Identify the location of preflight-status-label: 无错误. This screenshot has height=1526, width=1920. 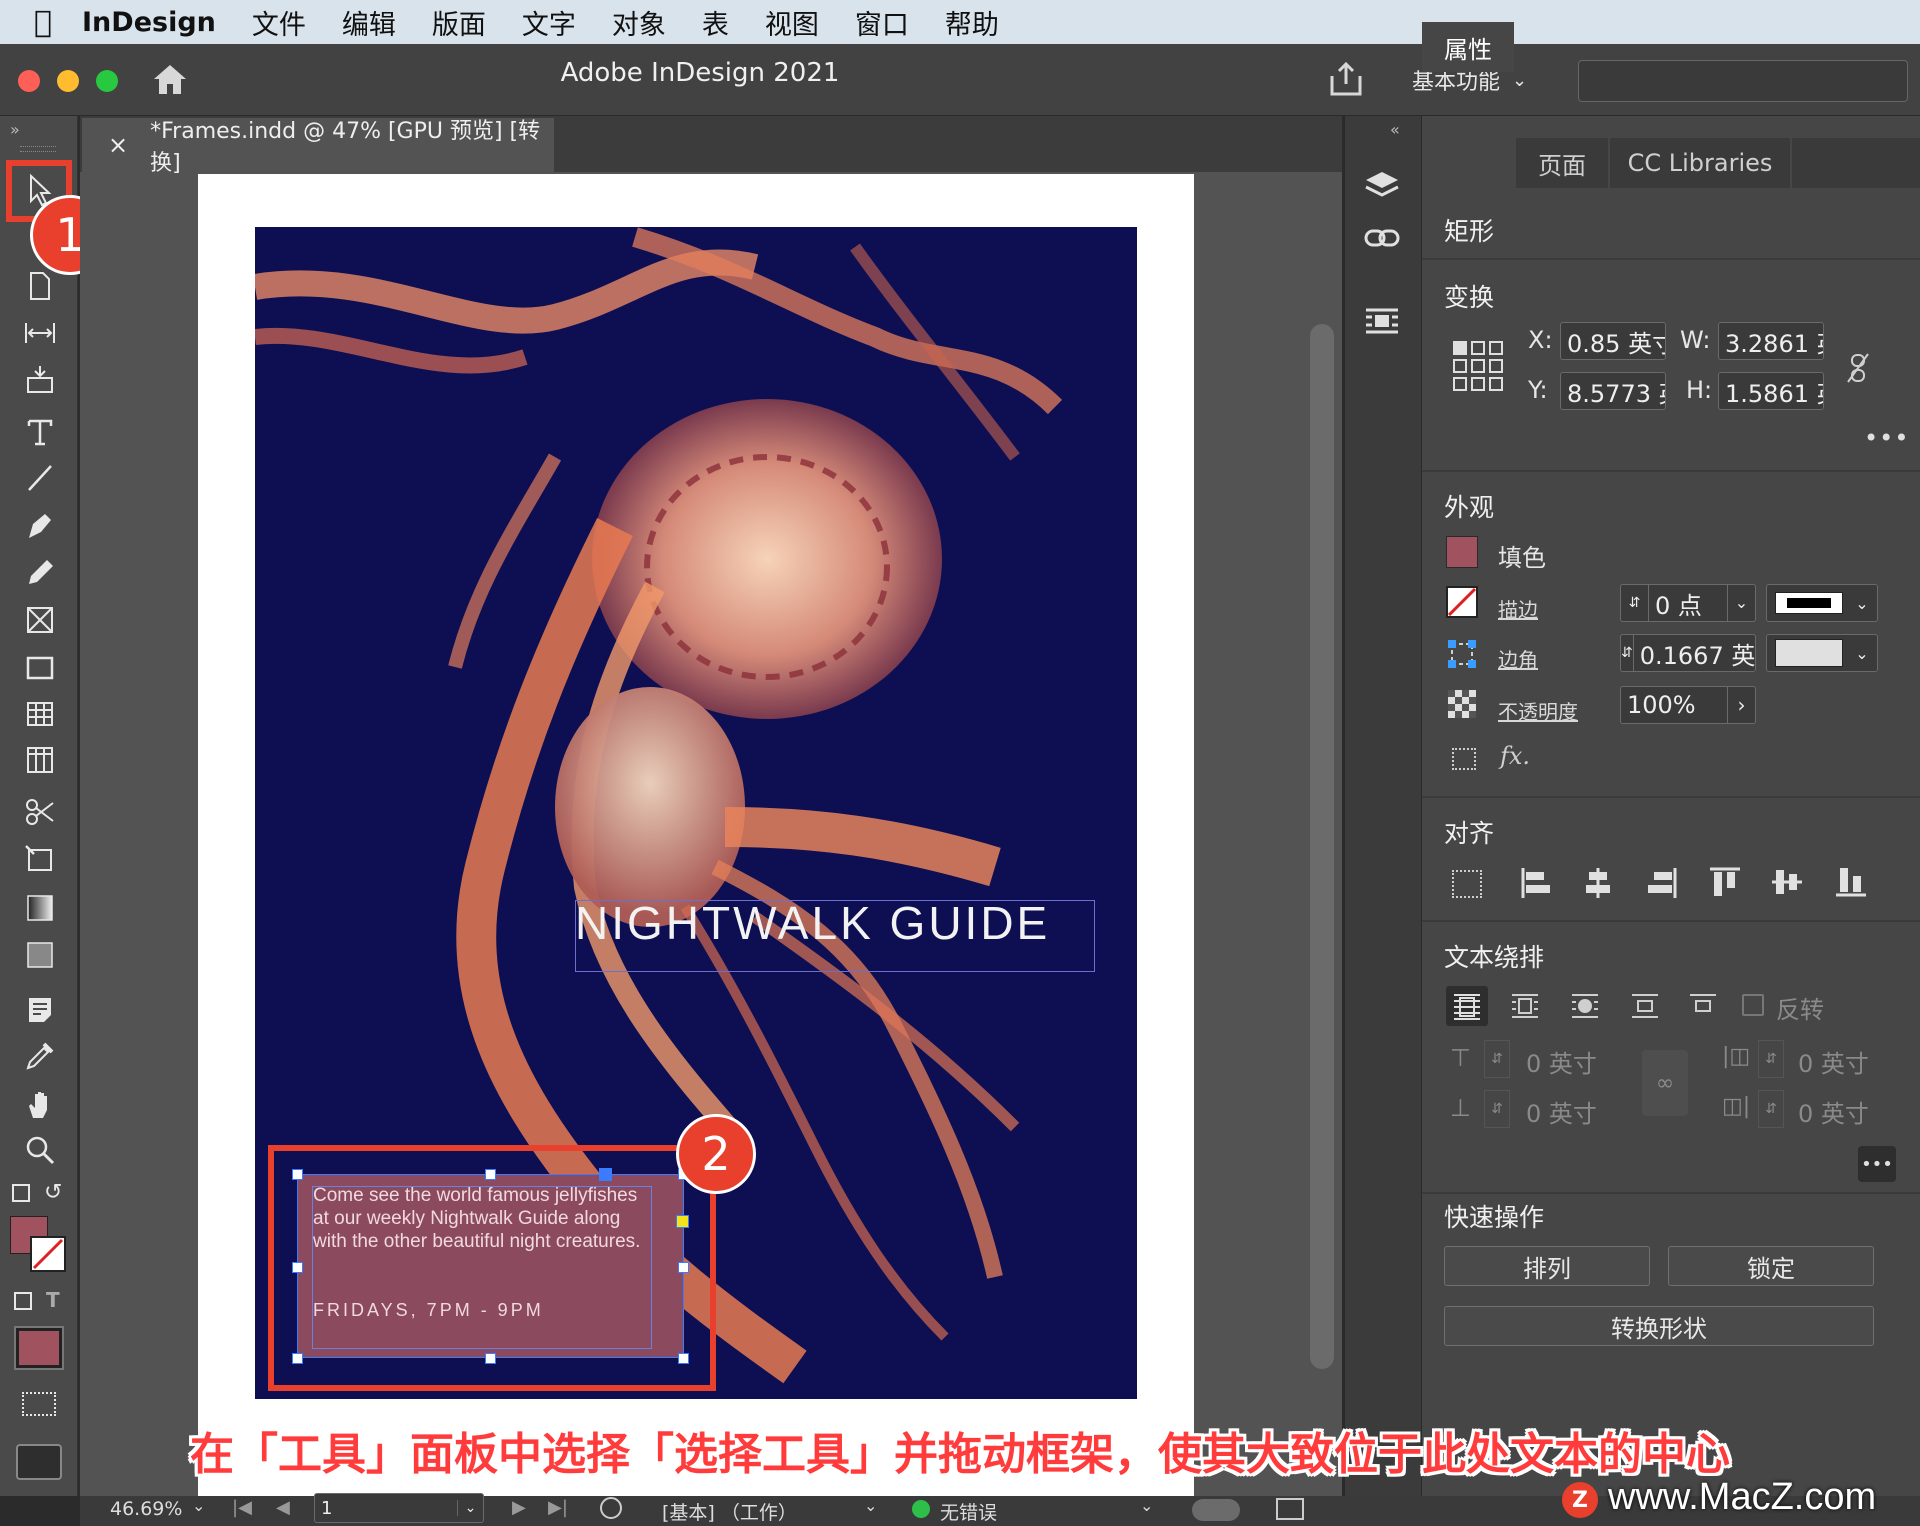
(968, 1511).